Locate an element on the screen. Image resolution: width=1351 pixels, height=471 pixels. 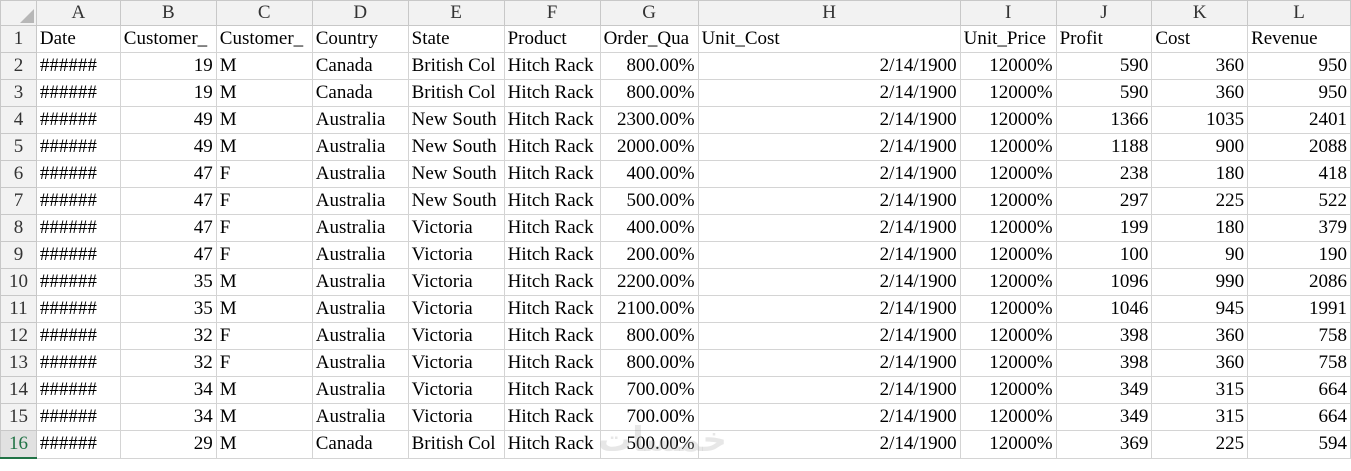
cell-order-quantity: 400.00% is located at coordinates (649, 228).